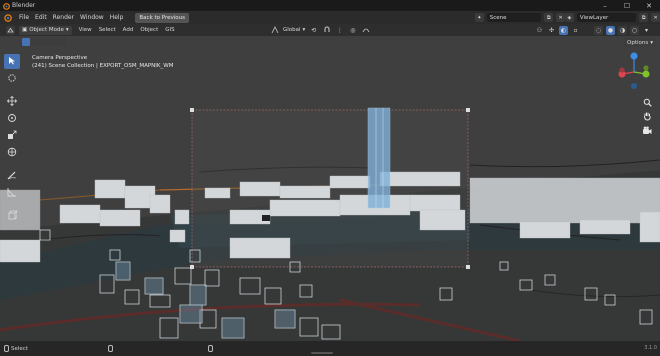 The height and width of the screenshot is (356, 660). Describe the element at coordinates (62, 42) in the screenshot. I see `select-mode-intersect-icon` at that location.